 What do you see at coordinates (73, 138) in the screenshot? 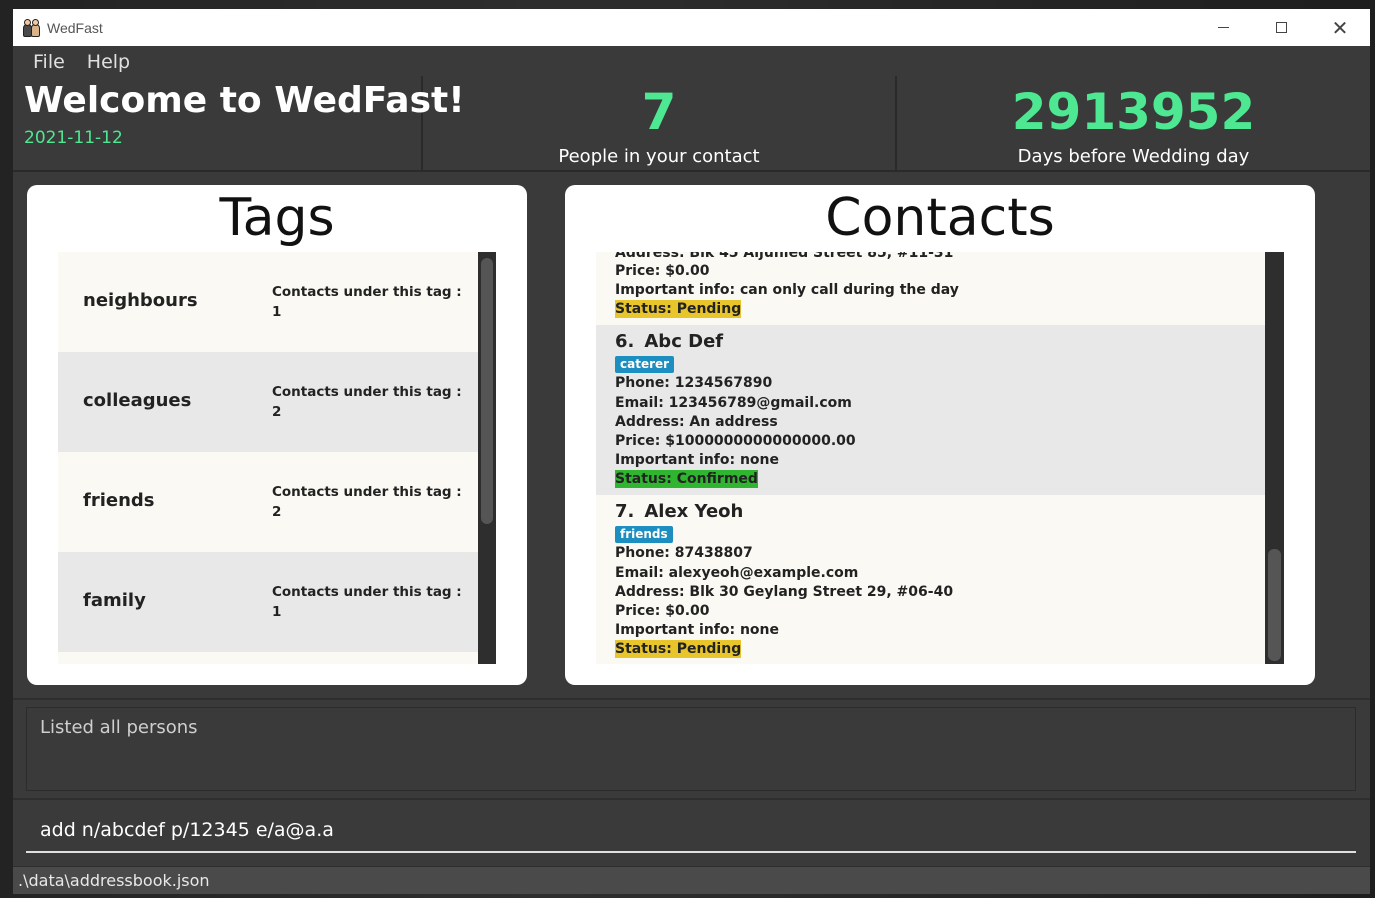
I see `current-date: 2021-11-12` at bounding box center [73, 138].